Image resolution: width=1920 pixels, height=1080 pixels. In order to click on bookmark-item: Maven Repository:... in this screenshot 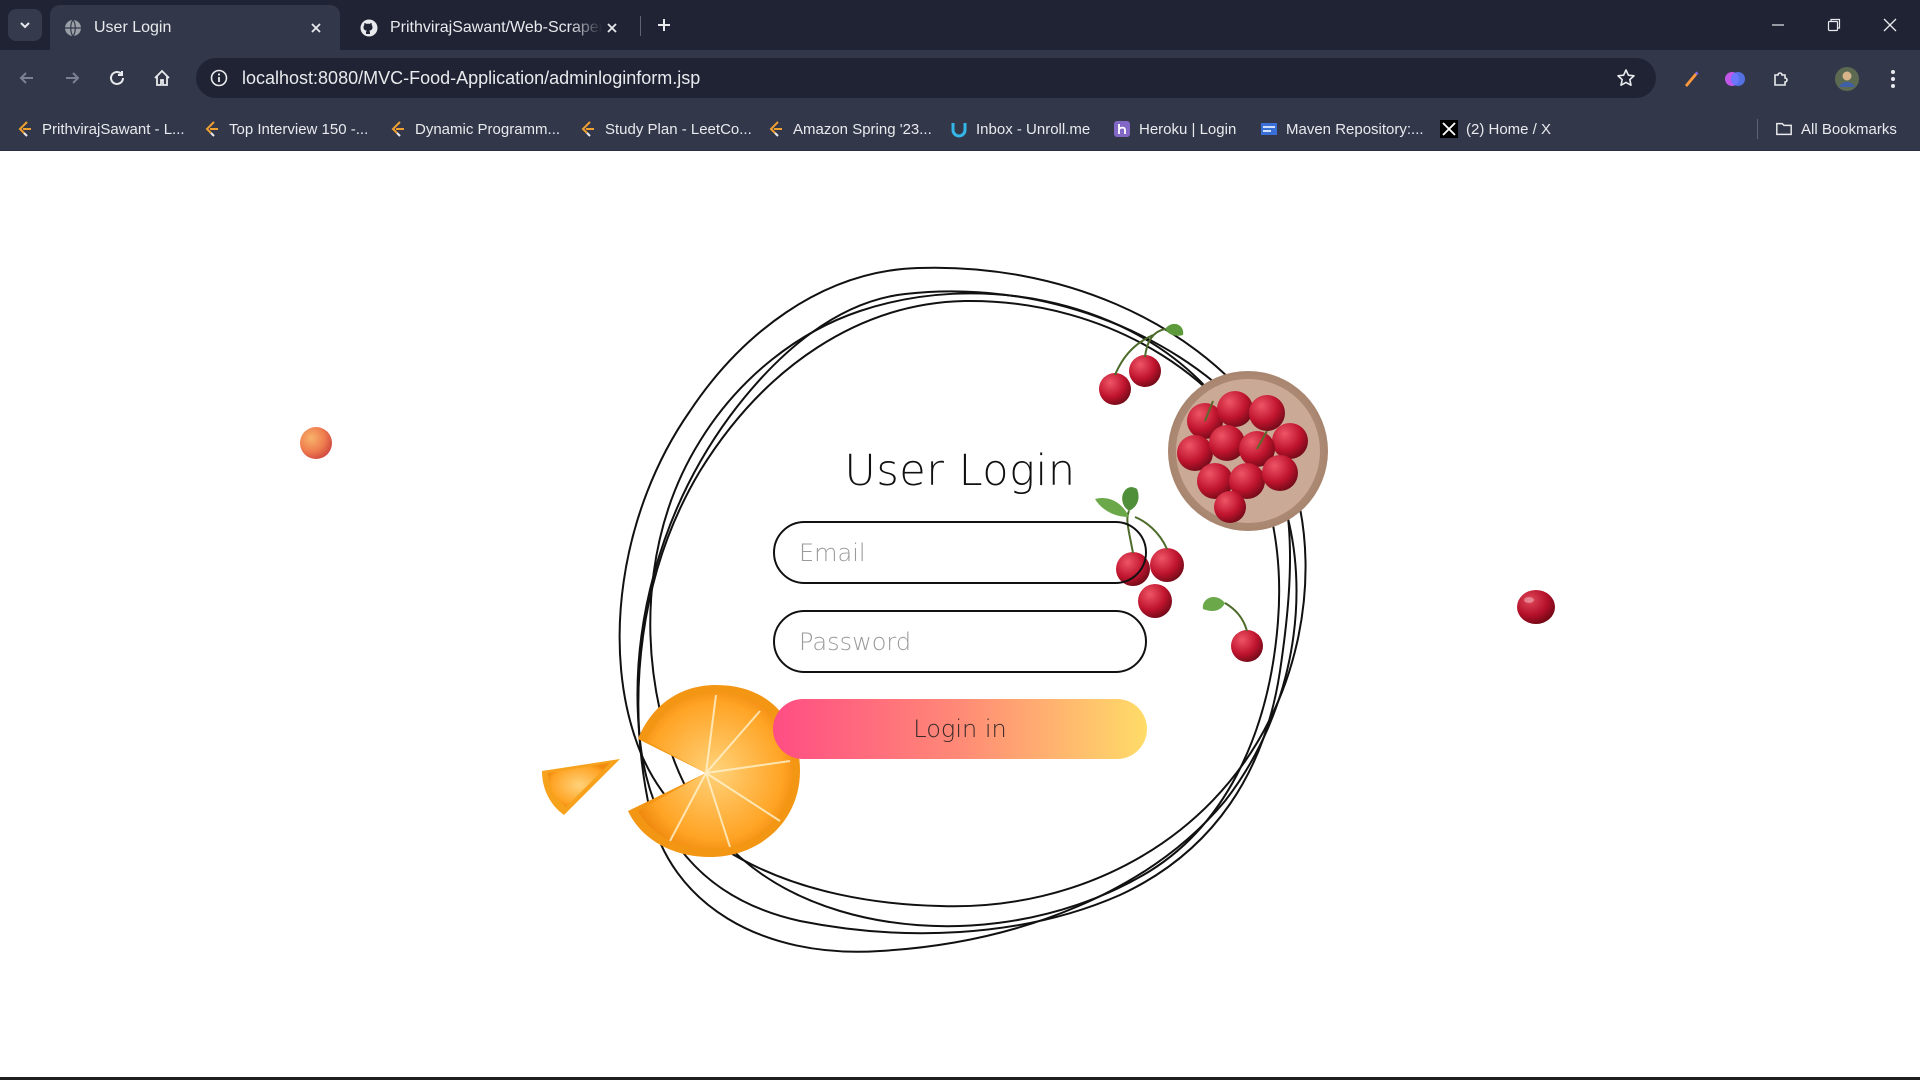, I will do `click(1342, 129)`.